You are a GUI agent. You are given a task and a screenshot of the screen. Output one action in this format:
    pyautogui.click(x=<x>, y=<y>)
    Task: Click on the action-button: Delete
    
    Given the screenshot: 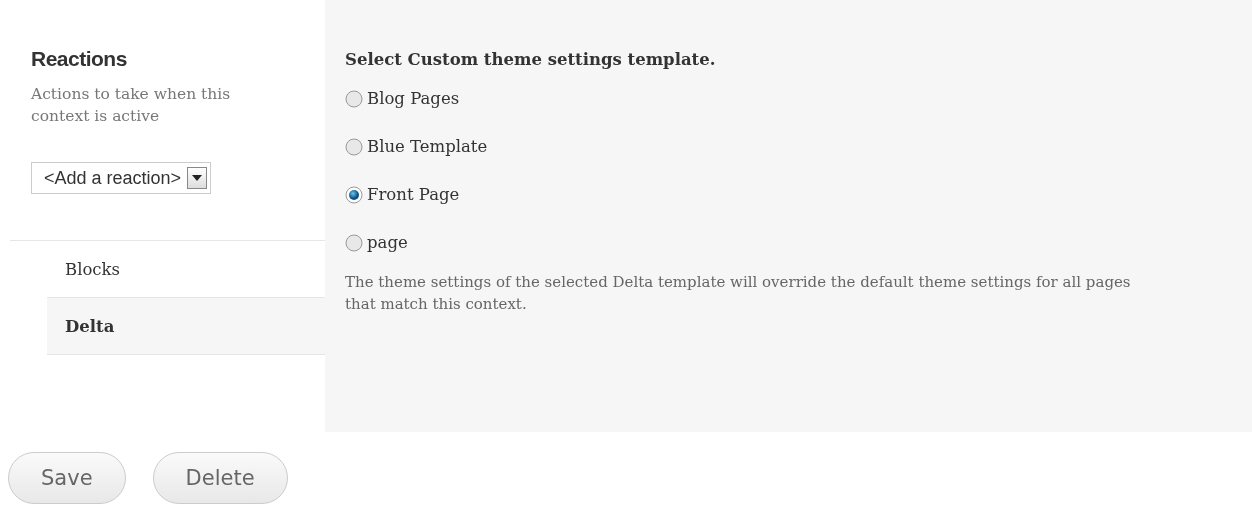 What is the action you would take?
    pyautogui.click(x=220, y=478)
    